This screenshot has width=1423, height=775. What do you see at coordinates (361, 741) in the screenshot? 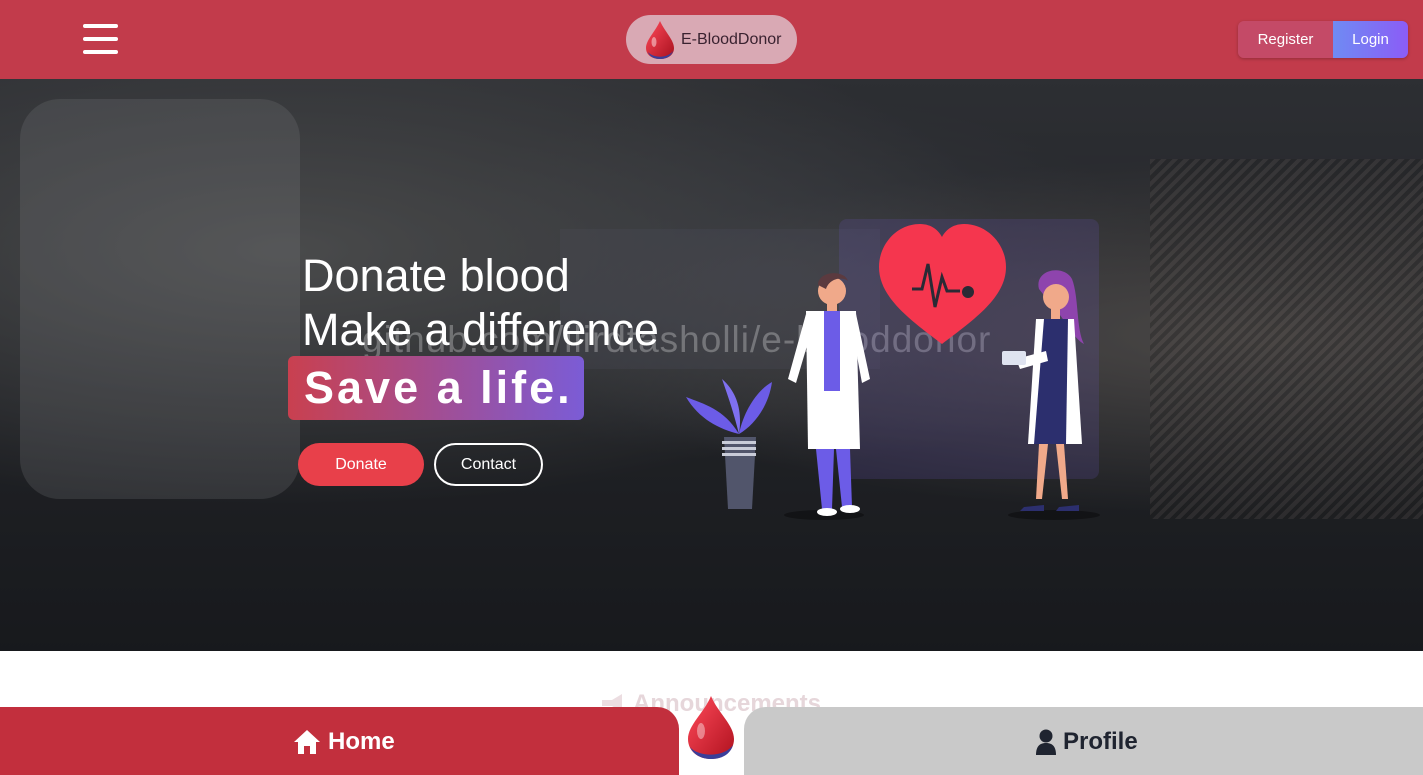
I see `tab-home-label: Home` at bounding box center [361, 741].